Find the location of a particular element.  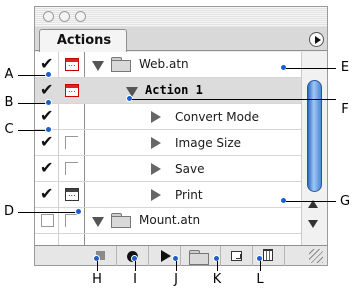

action-set-row: ✔ Web.atn is located at coordinates (168, 65).